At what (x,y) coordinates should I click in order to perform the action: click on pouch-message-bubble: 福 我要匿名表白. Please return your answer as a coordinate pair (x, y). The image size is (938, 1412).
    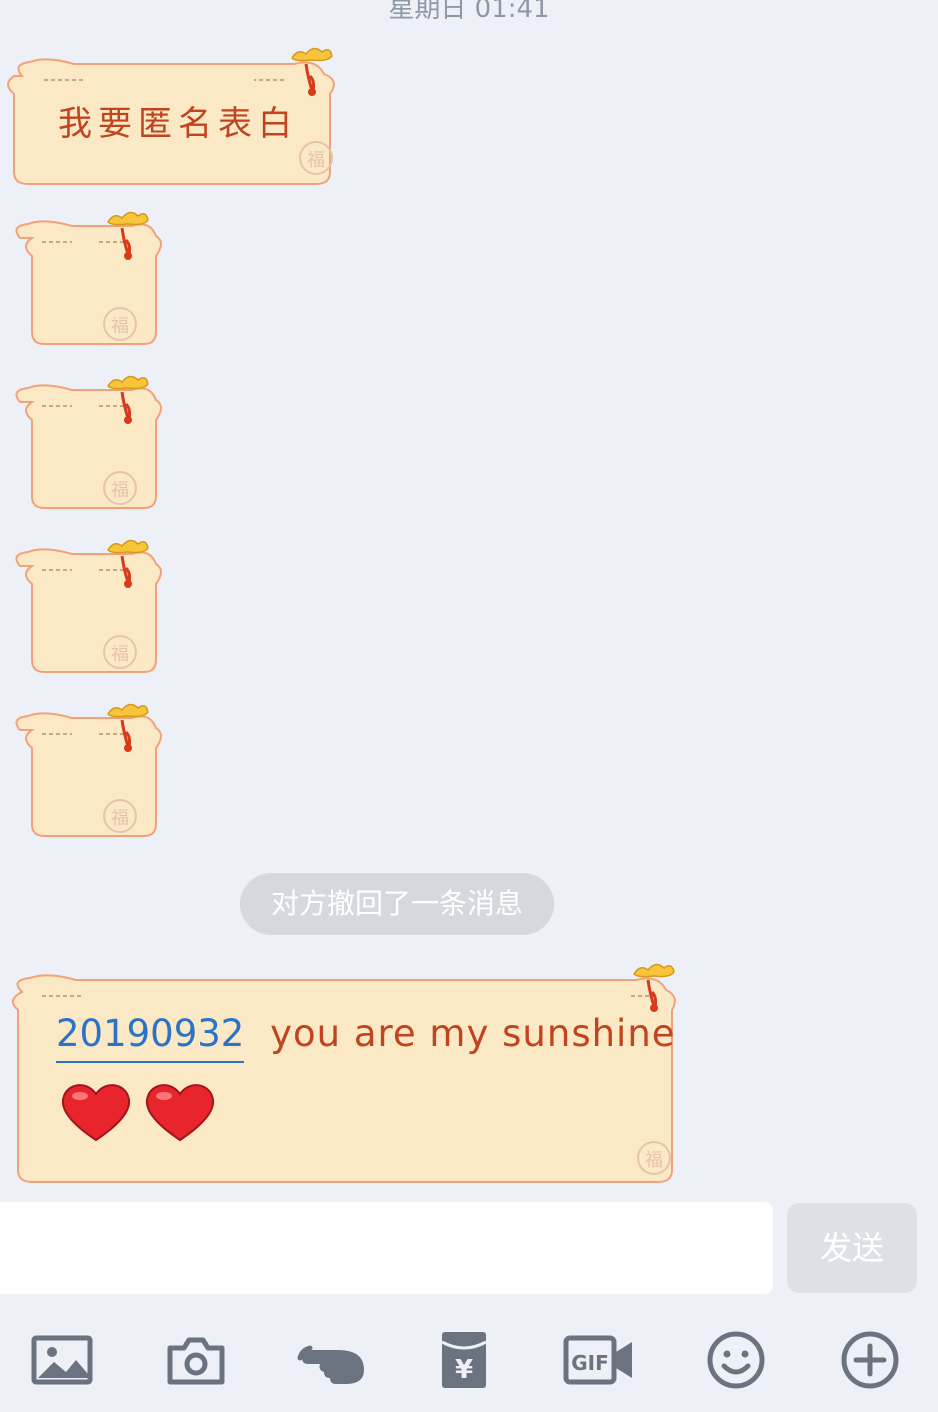
    Looking at the image, I should click on (178, 115).